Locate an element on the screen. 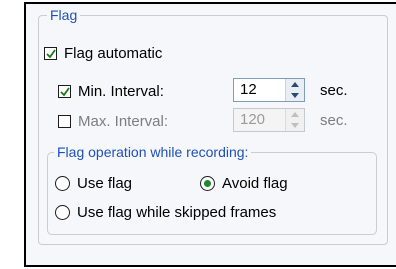  min-interval-checkbox: Min. Interval: is located at coordinates (111, 91).